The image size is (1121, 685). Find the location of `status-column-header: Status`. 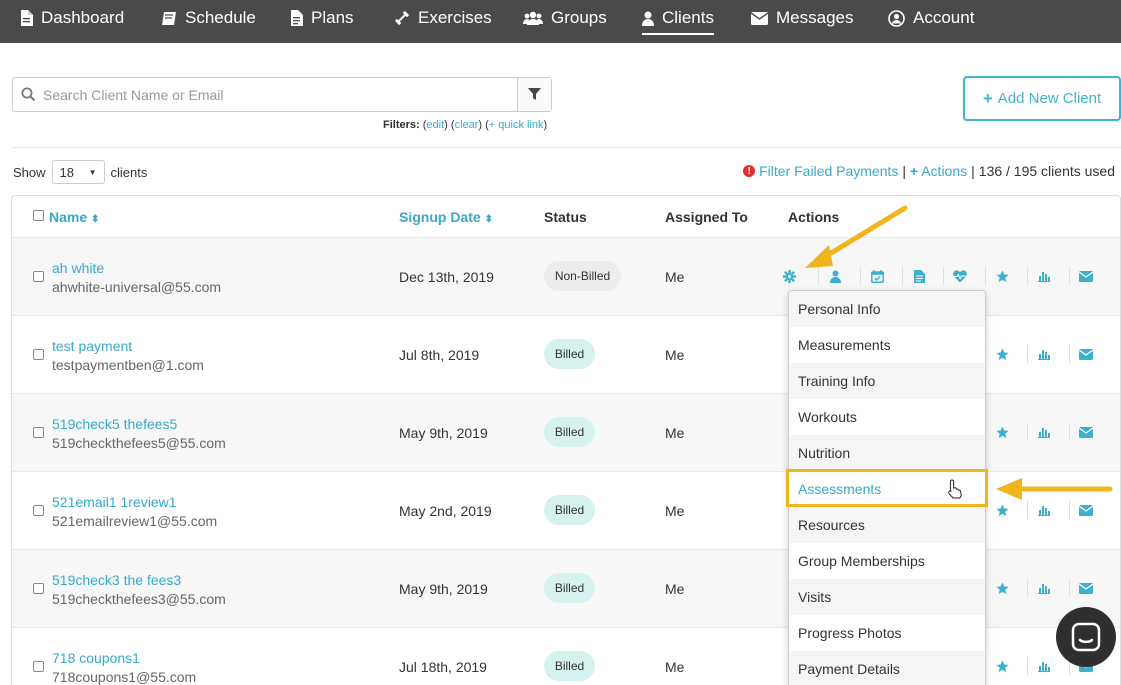

status-column-header: Status is located at coordinates (565, 217).